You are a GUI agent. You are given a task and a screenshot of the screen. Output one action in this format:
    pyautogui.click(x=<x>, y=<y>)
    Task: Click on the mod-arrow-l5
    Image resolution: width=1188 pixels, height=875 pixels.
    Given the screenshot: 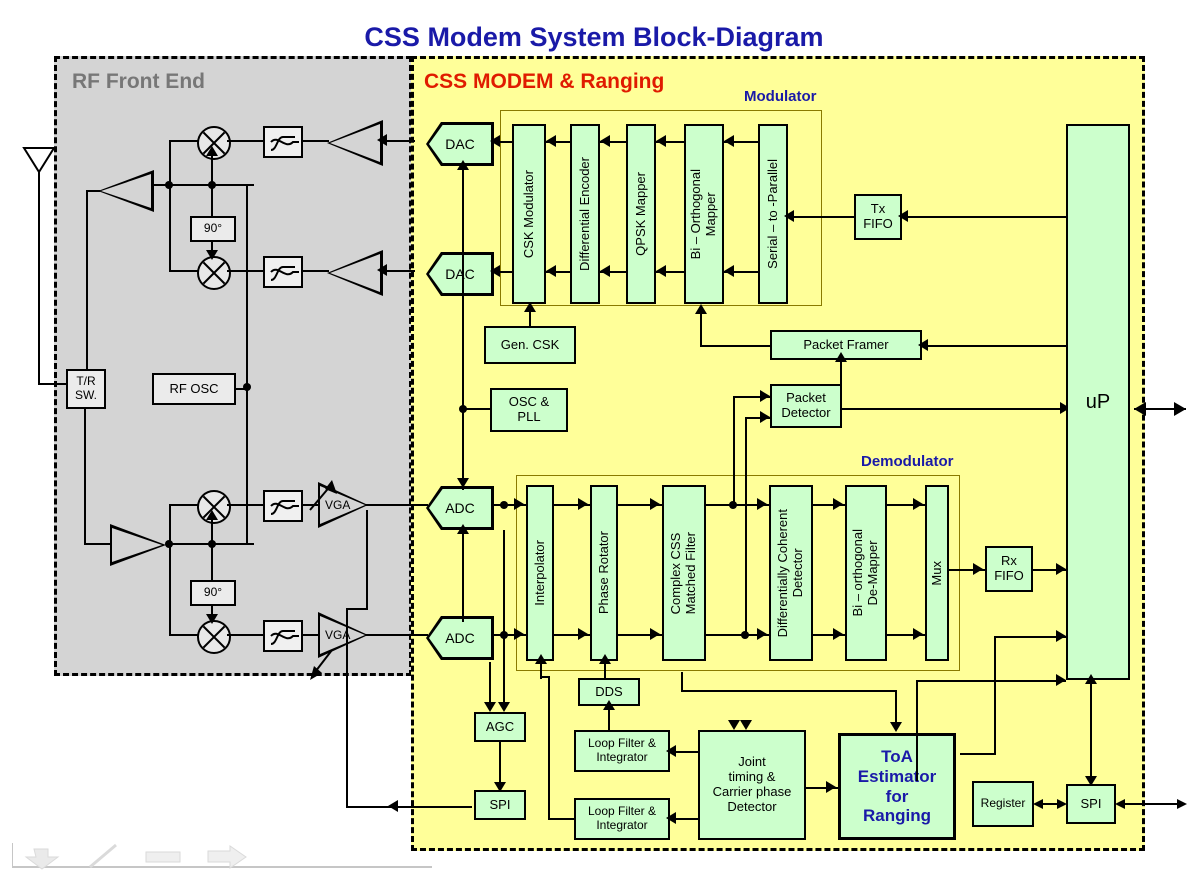 What is the action you would take?
    pyautogui.click(x=729, y=271)
    